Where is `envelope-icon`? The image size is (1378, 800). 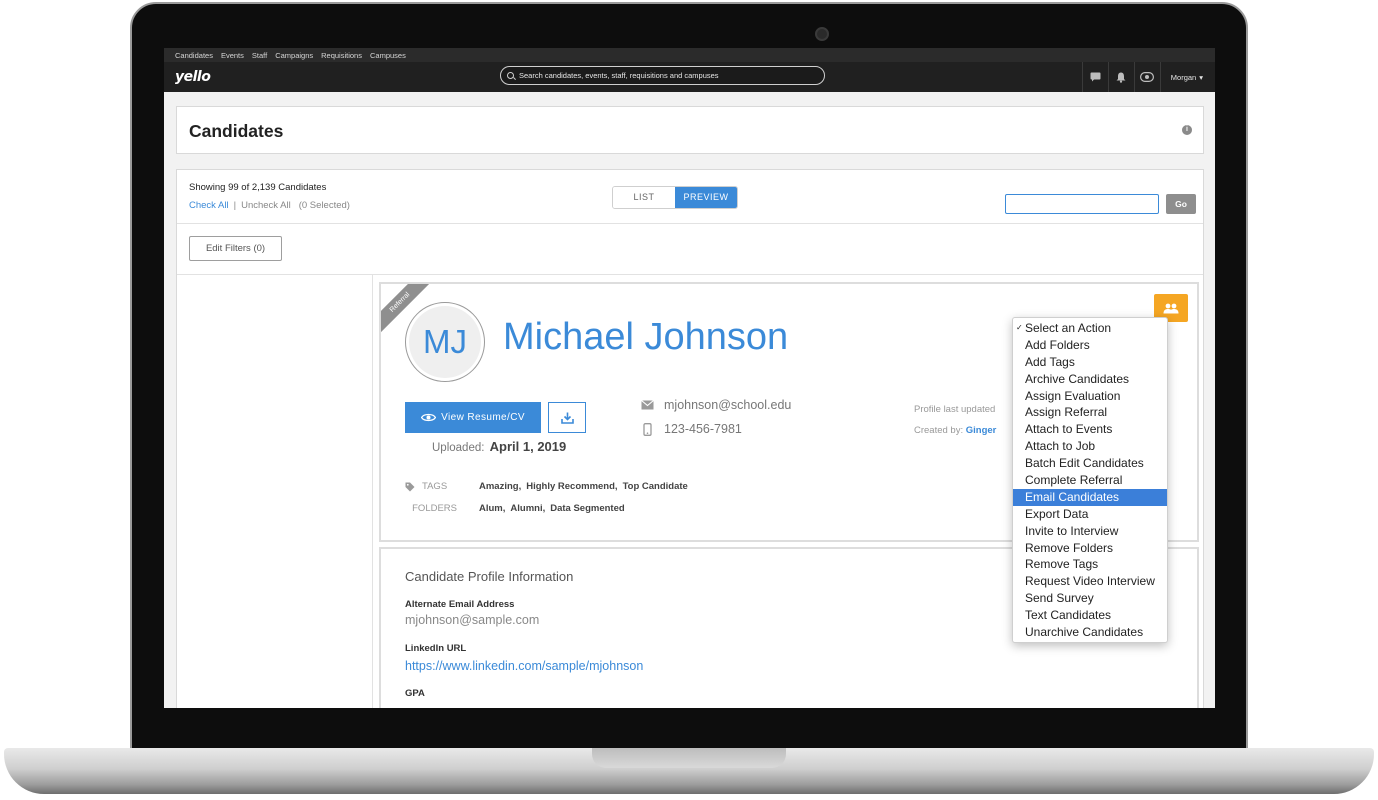
envelope-icon is located at coordinates (647, 405).